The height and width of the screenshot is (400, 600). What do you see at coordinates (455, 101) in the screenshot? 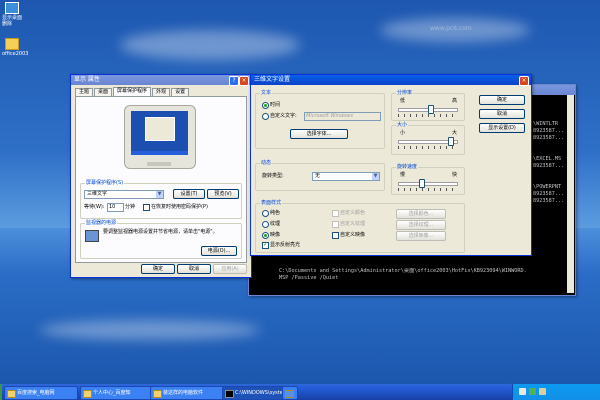
I see `resolution-high: 高` at bounding box center [455, 101].